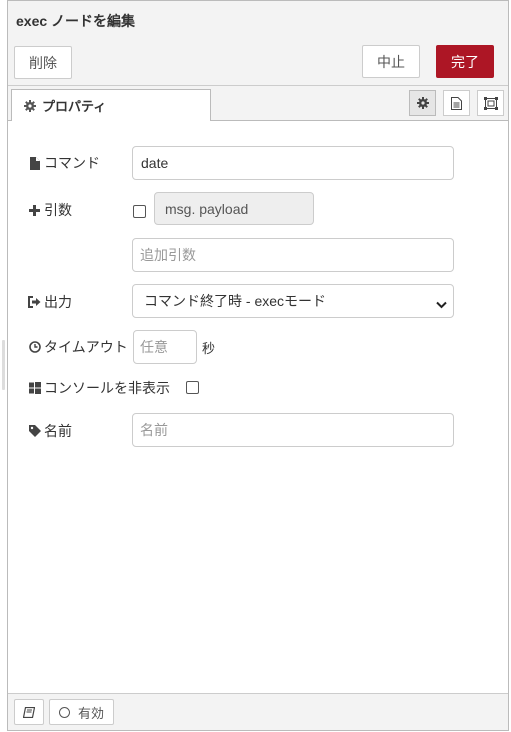  I want to click on sign-out-icon, so click(34, 302).